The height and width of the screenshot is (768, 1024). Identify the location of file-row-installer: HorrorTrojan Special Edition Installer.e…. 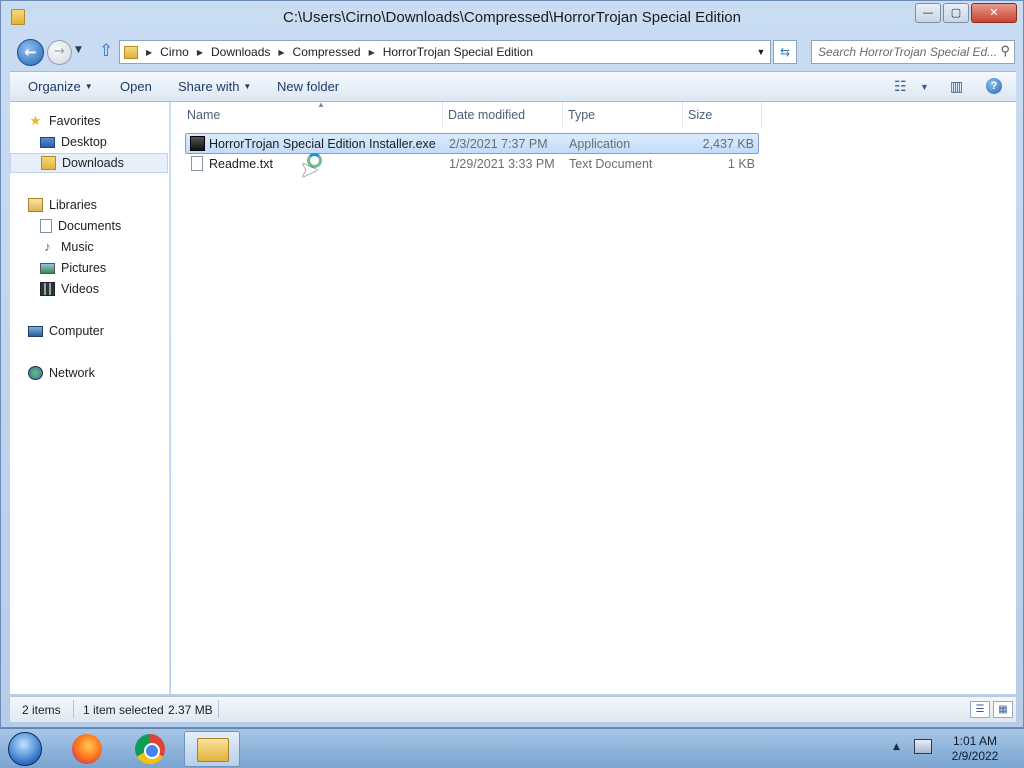
(472, 143).